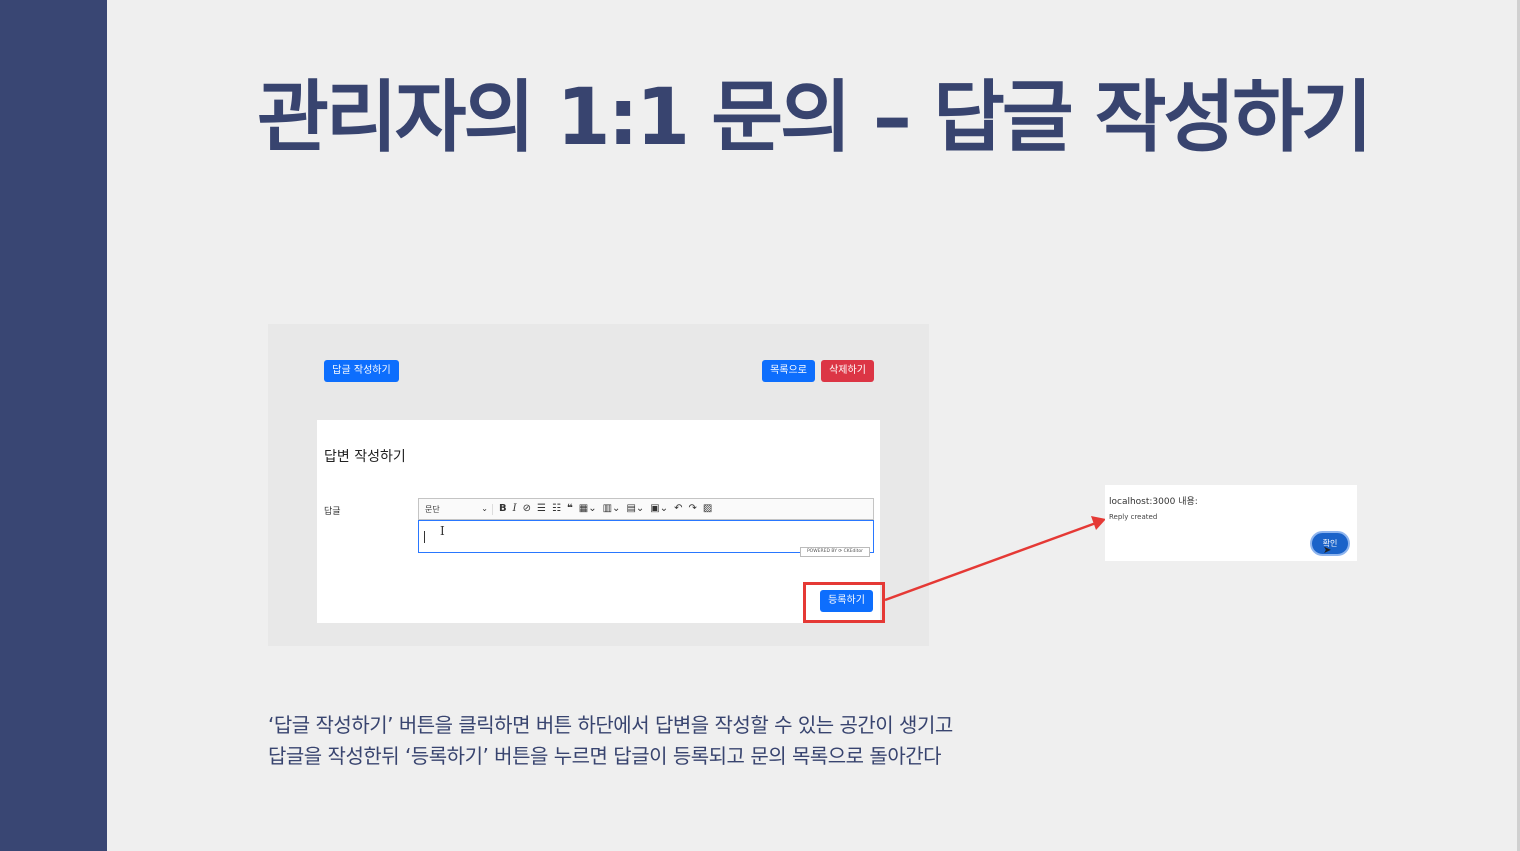 This screenshot has width=1520, height=851. I want to click on bold-icon: B, so click(503, 509).